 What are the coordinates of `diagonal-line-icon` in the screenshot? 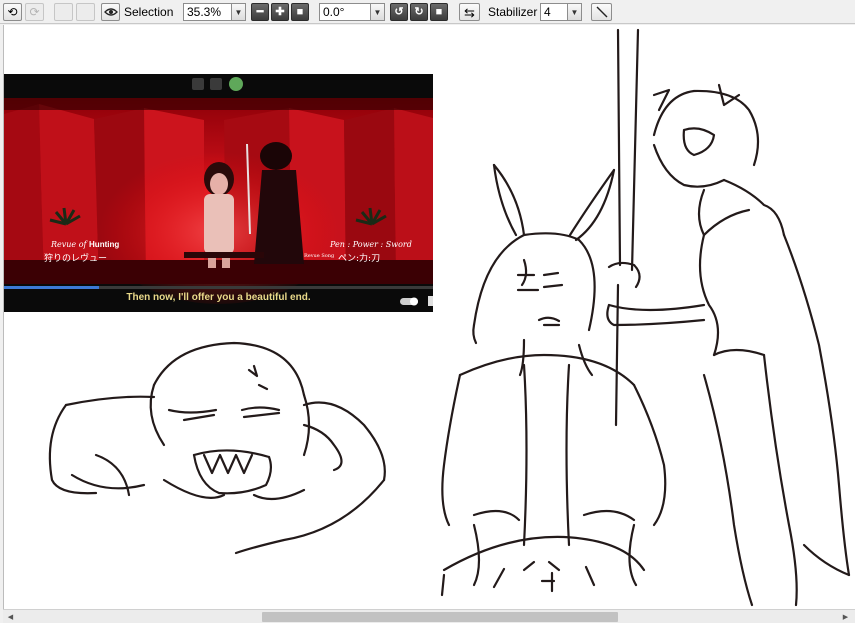 It's located at (601, 12).